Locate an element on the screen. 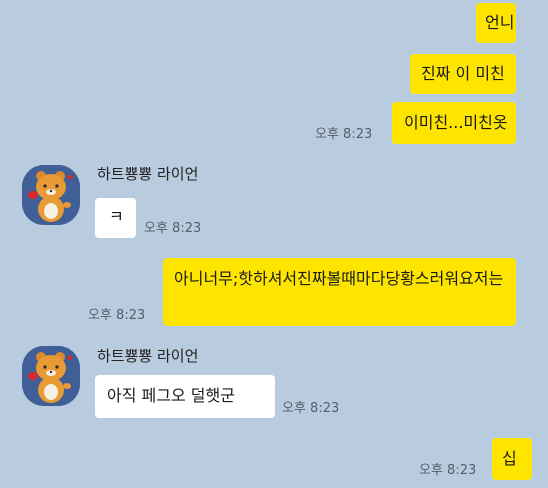 The image size is (548, 488). my-message-bubble: 언니 is located at coordinates (496, 23).